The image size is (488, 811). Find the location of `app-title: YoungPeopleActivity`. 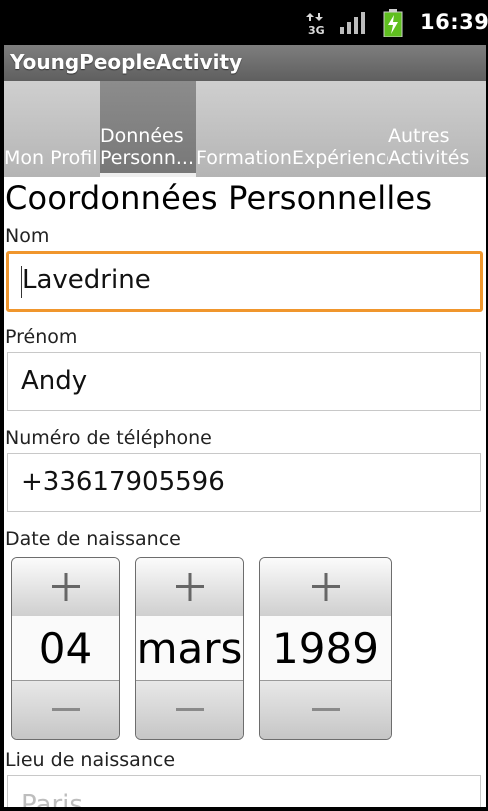

app-title: YoungPeopleActivity is located at coordinates (126, 62).